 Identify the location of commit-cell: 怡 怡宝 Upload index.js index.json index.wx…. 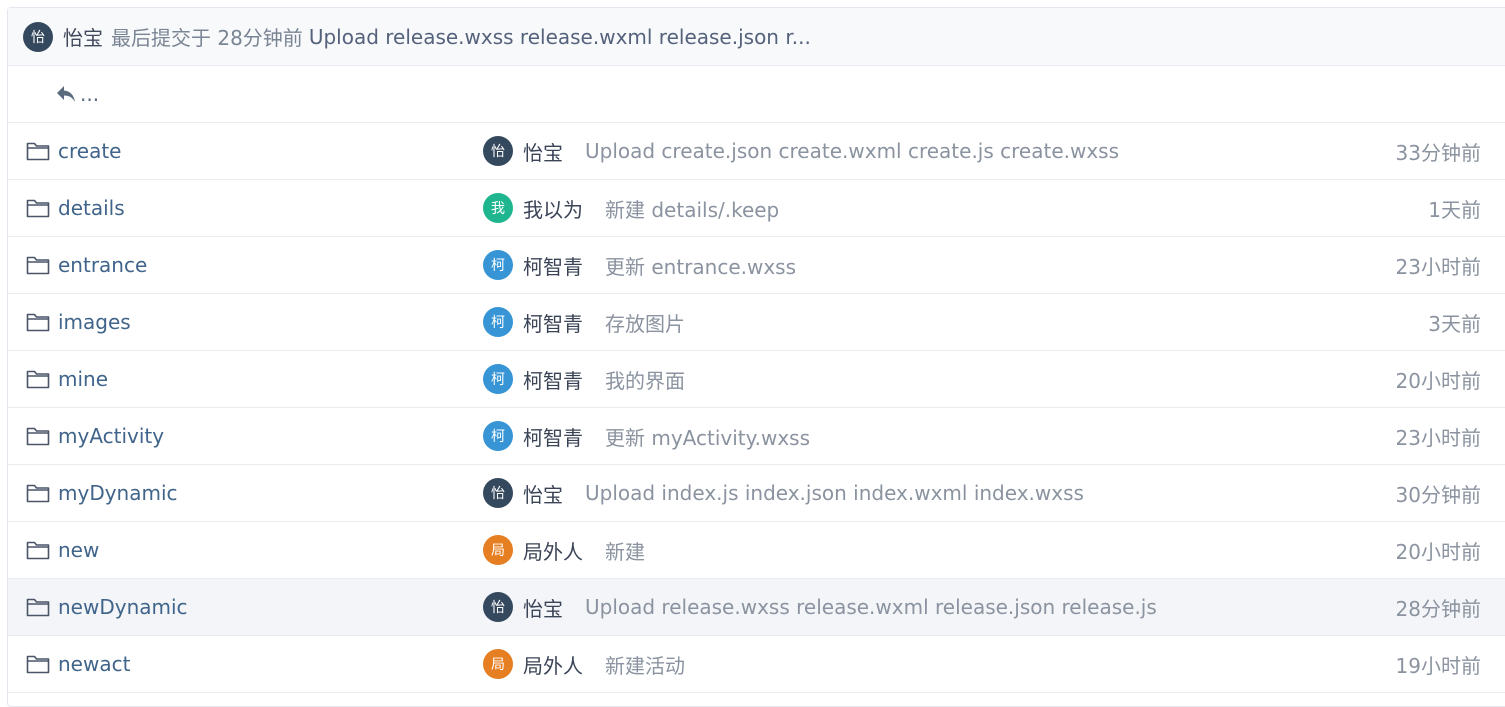
(783, 493).